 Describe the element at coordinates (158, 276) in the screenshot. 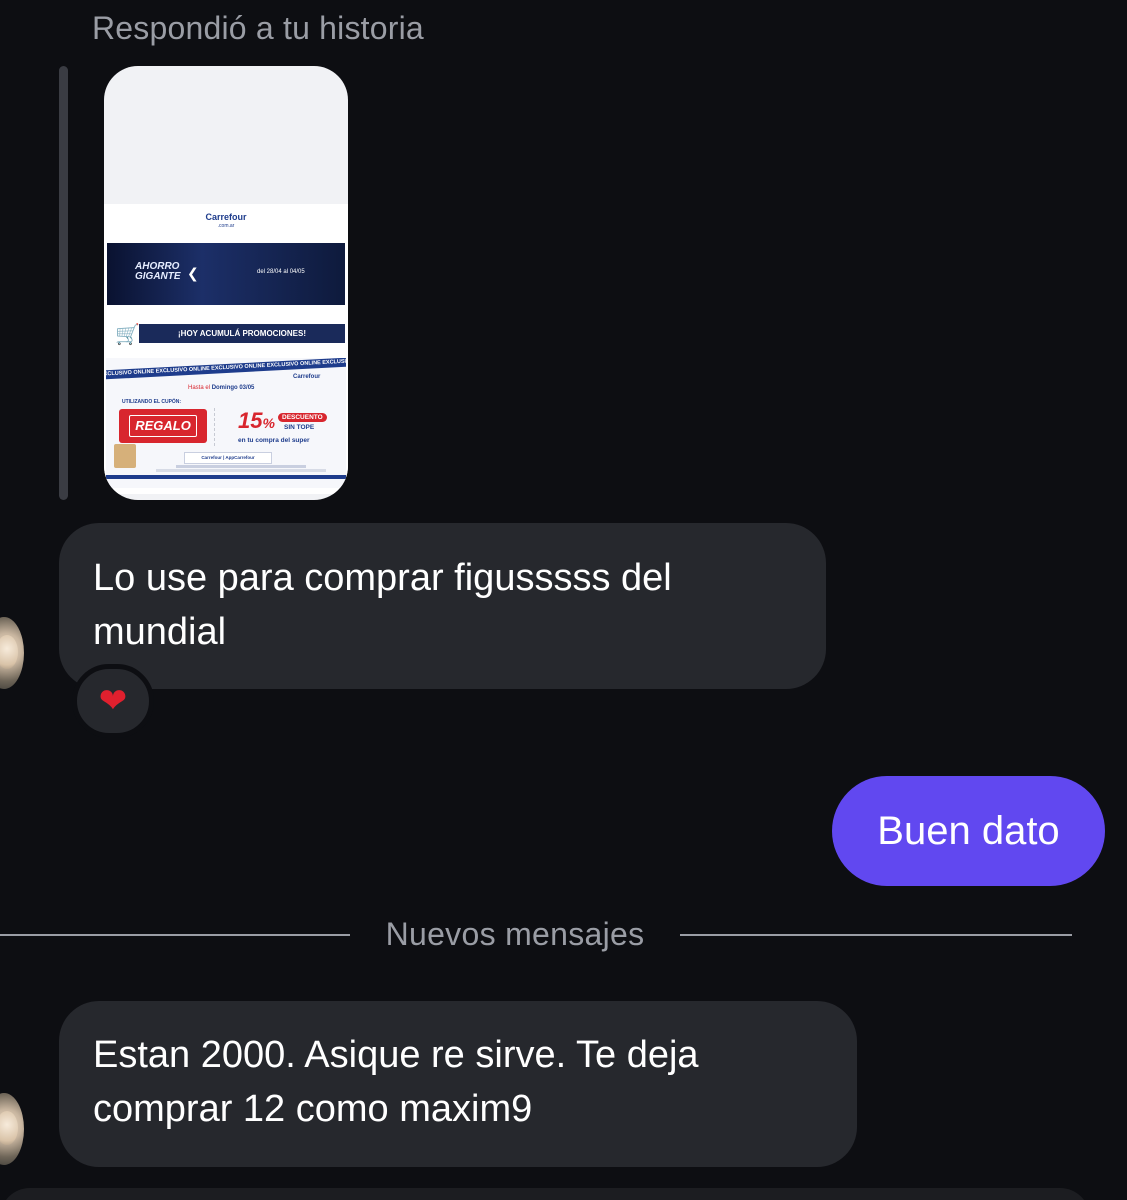

I see `banner-title-line2: GIGANTE` at that location.